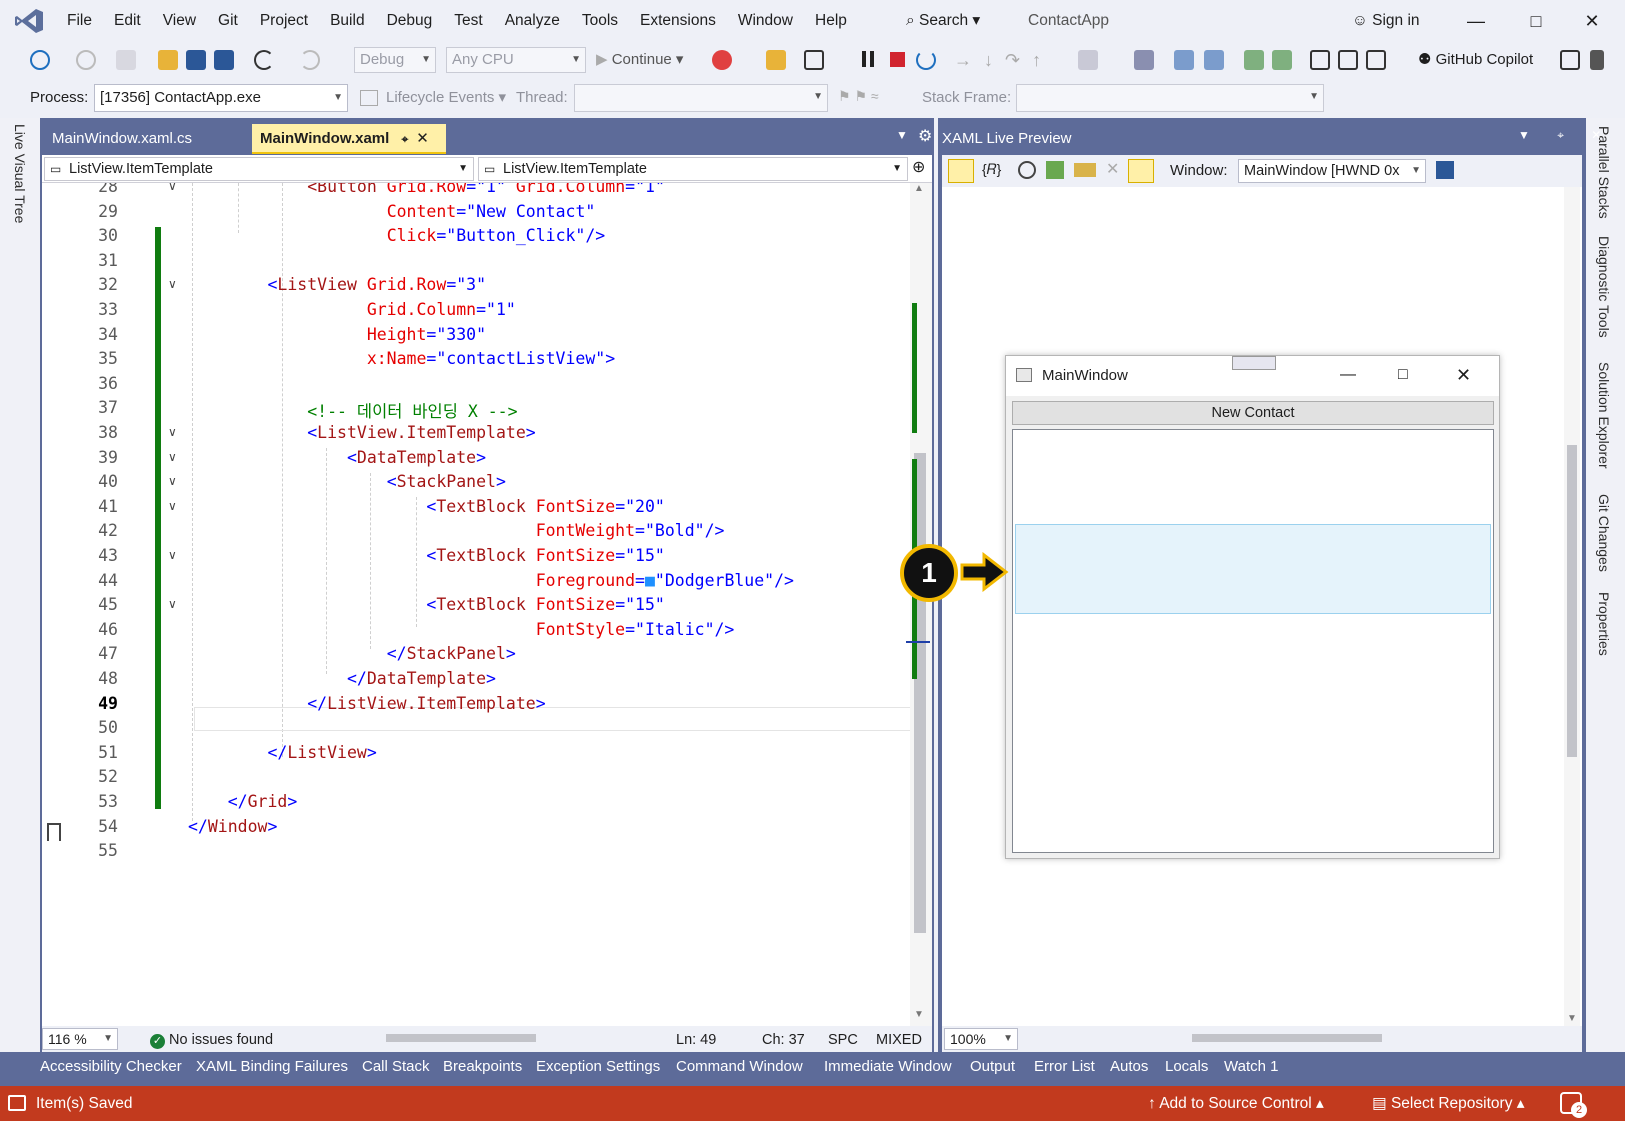  I want to click on binding-icon: {𝑅}, so click(991, 169).